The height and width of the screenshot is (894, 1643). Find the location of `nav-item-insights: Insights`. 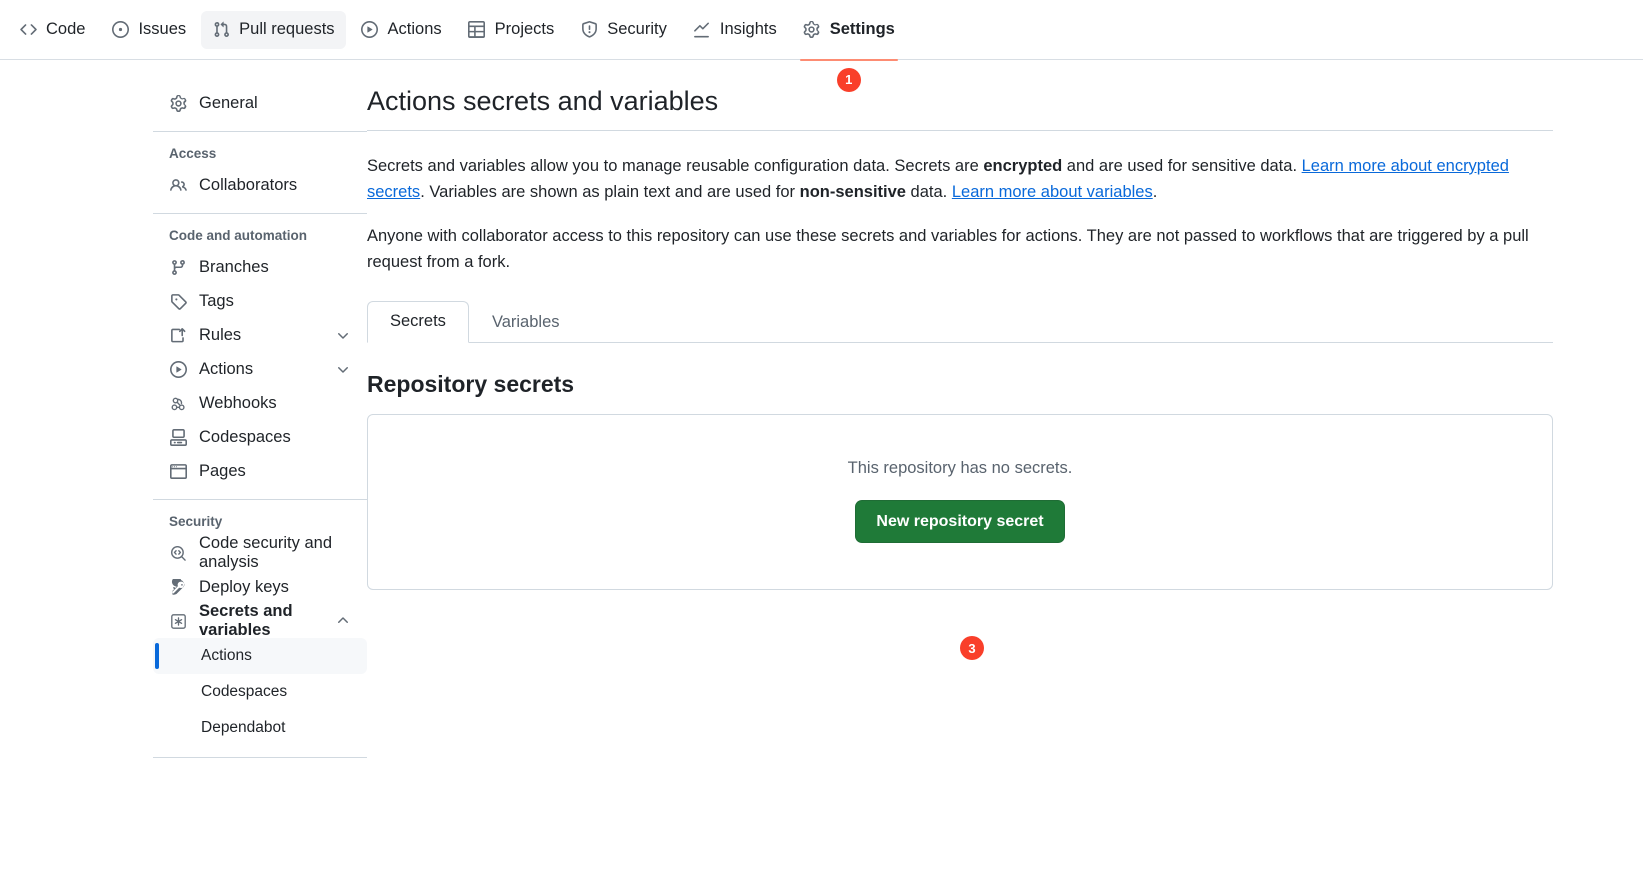

nav-item-insights: Insights is located at coordinates (735, 30).